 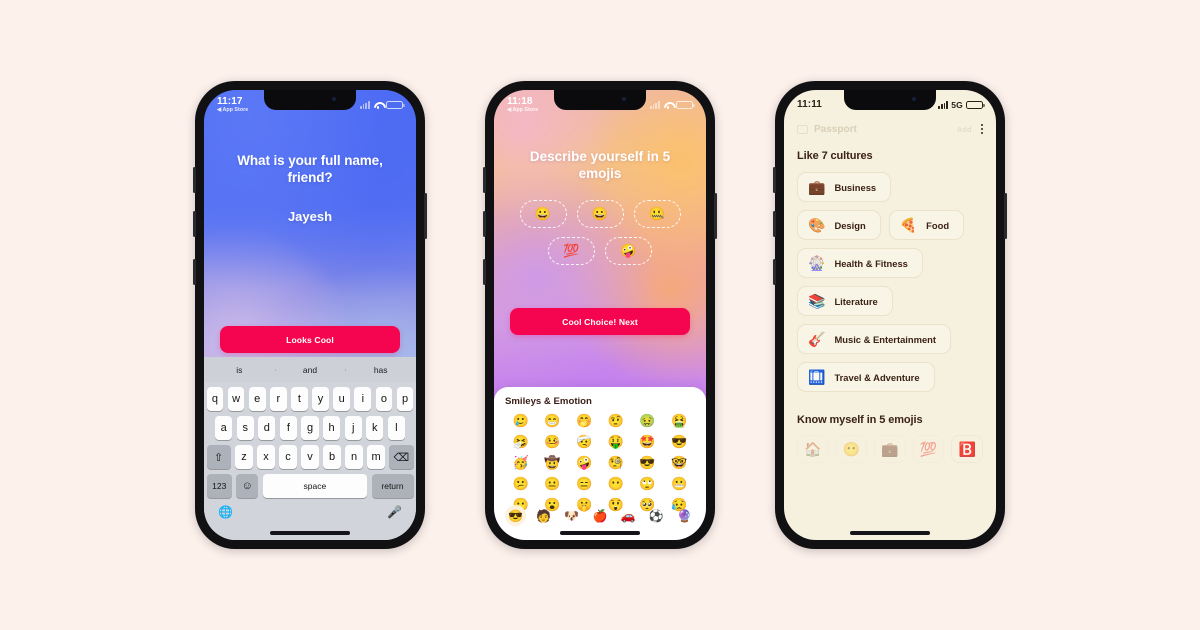 What do you see at coordinates (967, 449) in the screenshot?
I see `self-emoji-slot: 🅱️` at bounding box center [967, 449].